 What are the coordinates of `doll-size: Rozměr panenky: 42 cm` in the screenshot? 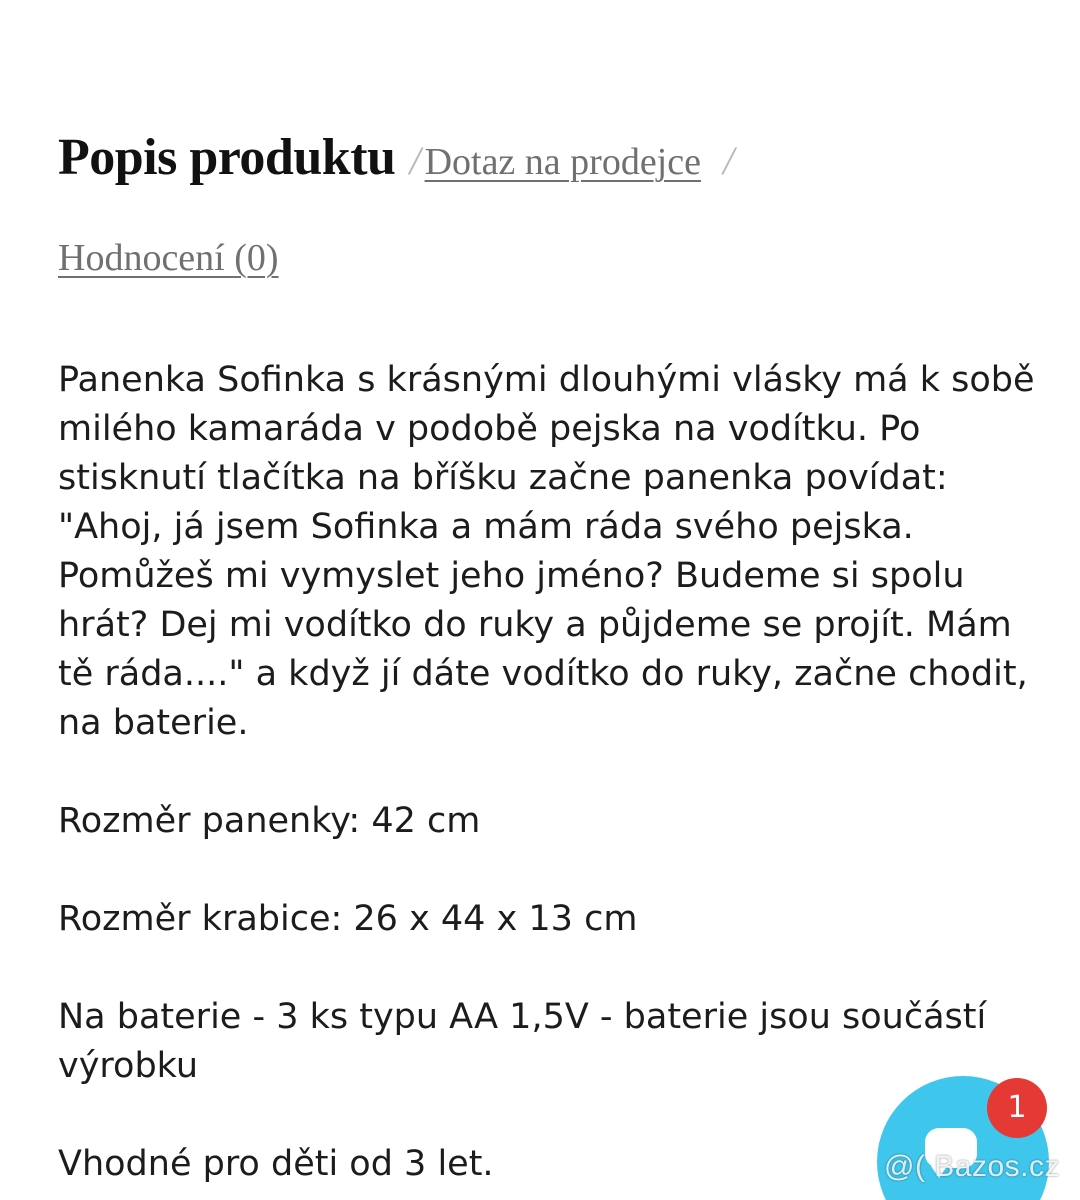 It's located at (269, 821).